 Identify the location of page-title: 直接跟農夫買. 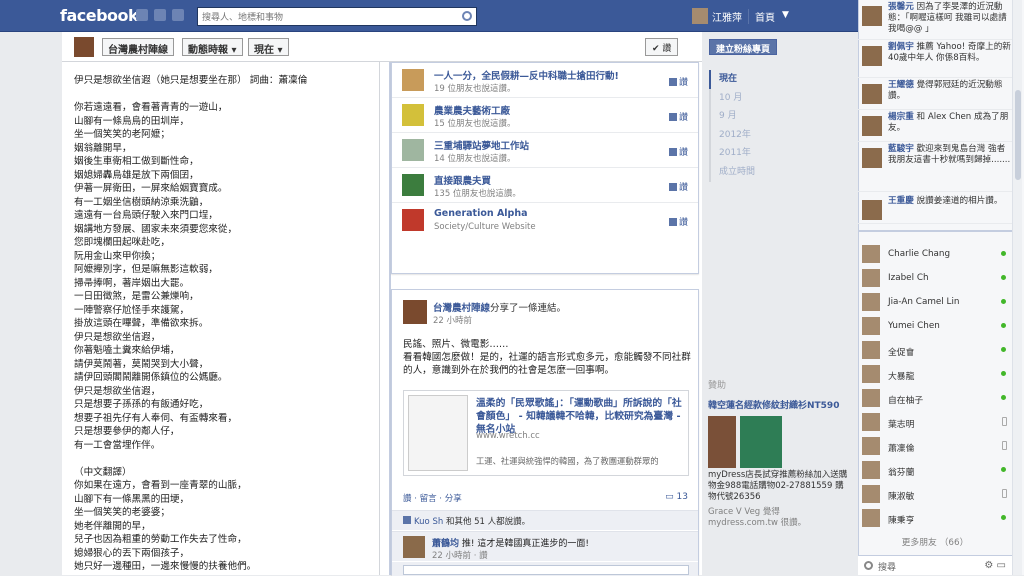
(462, 180).